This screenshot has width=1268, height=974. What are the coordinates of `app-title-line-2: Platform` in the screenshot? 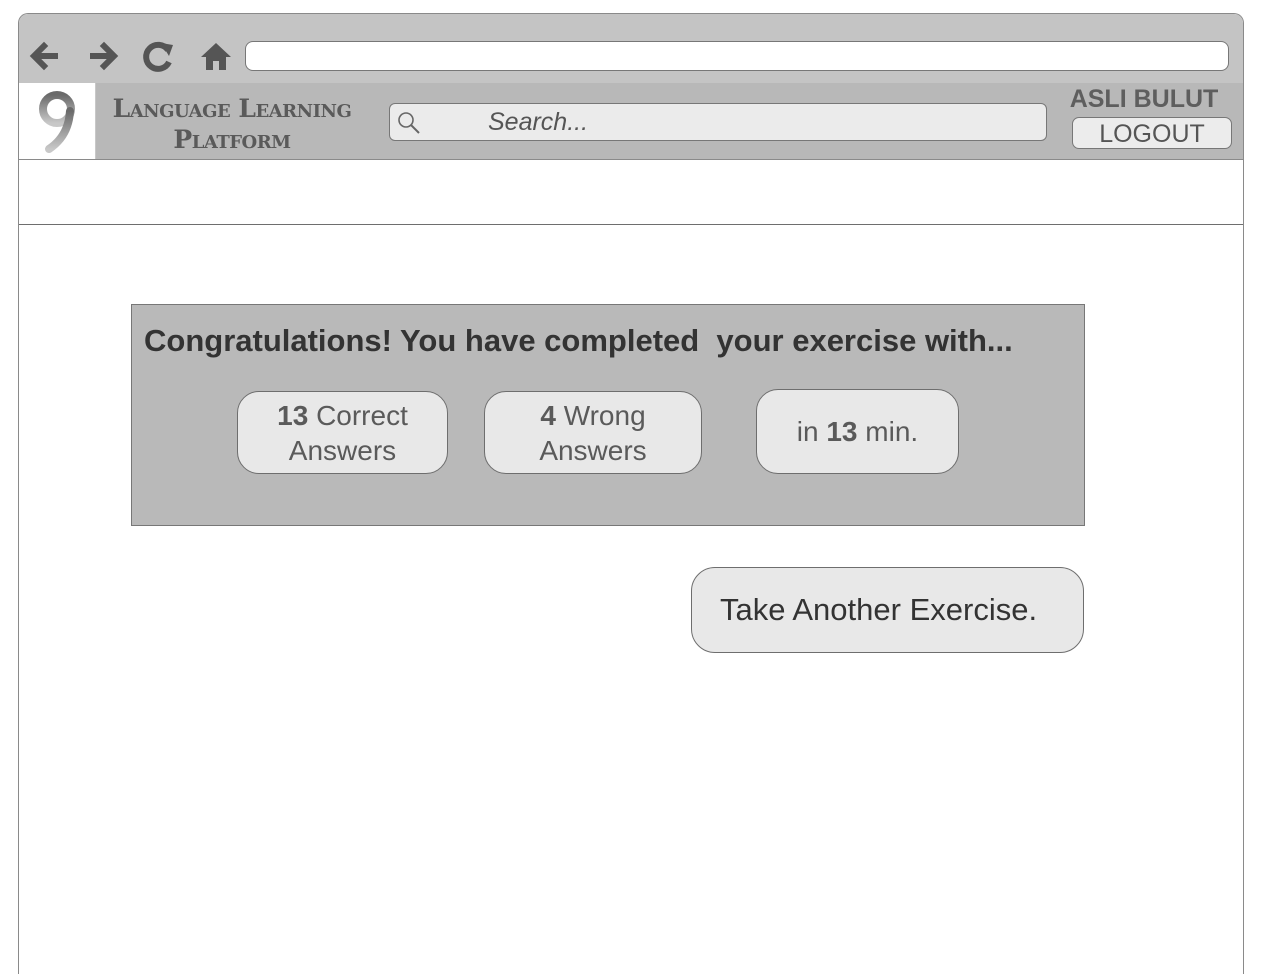 It's located at (232, 139).